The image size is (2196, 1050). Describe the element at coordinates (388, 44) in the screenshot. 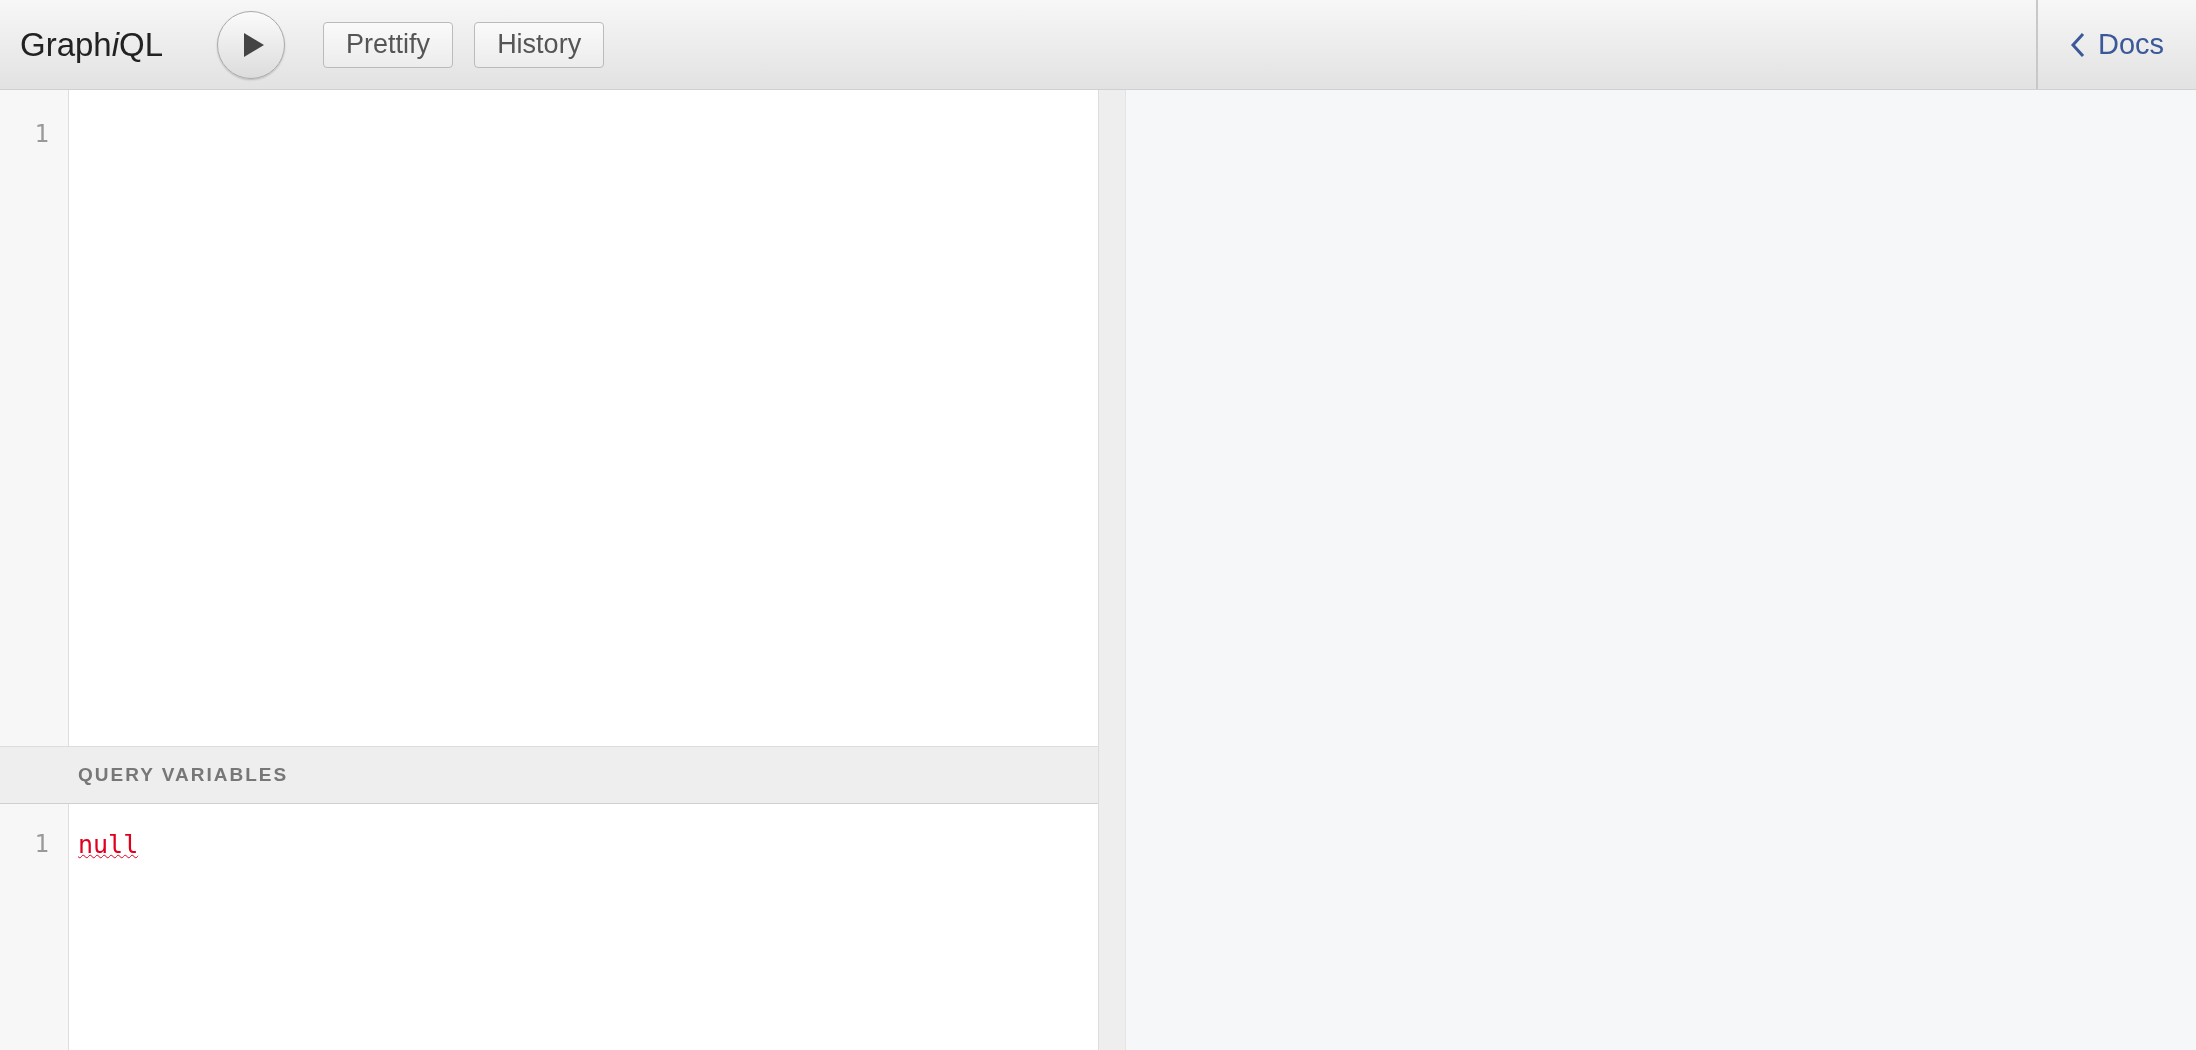

I see `toolbar-button: Prettify` at that location.